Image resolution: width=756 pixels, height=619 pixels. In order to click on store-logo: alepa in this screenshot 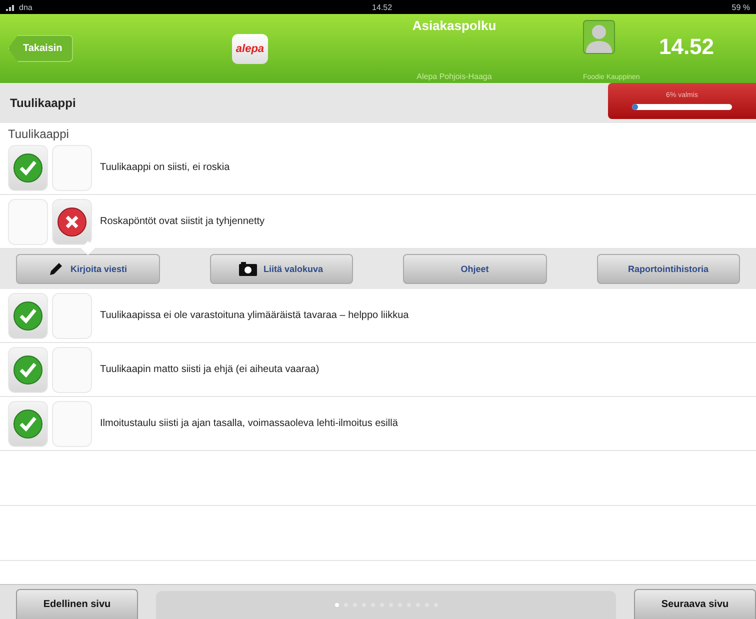, I will do `click(250, 49)`.